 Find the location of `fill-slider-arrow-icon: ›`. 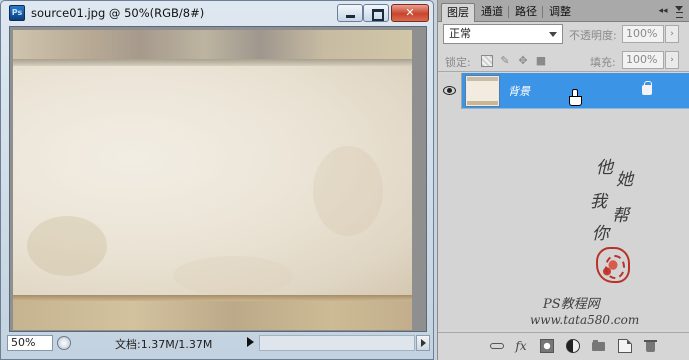

fill-slider-arrow-icon: › is located at coordinates (672, 60).